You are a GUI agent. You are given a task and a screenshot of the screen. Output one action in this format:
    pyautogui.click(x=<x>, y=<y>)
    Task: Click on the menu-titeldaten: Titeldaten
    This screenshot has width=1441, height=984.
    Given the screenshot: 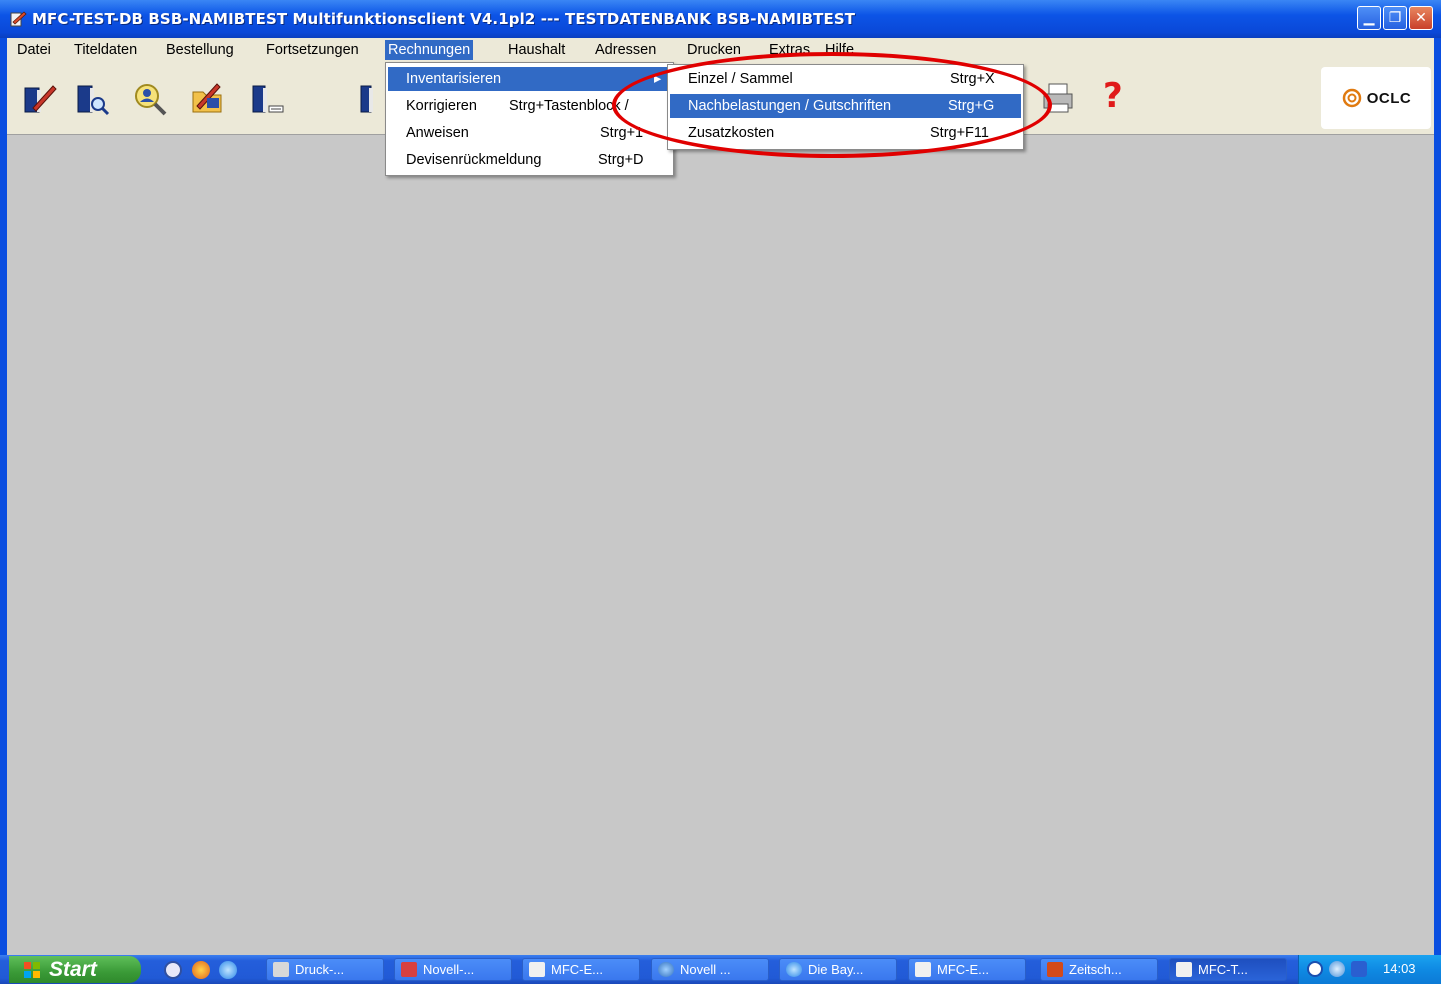 What is the action you would take?
    pyautogui.click(x=105, y=50)
    